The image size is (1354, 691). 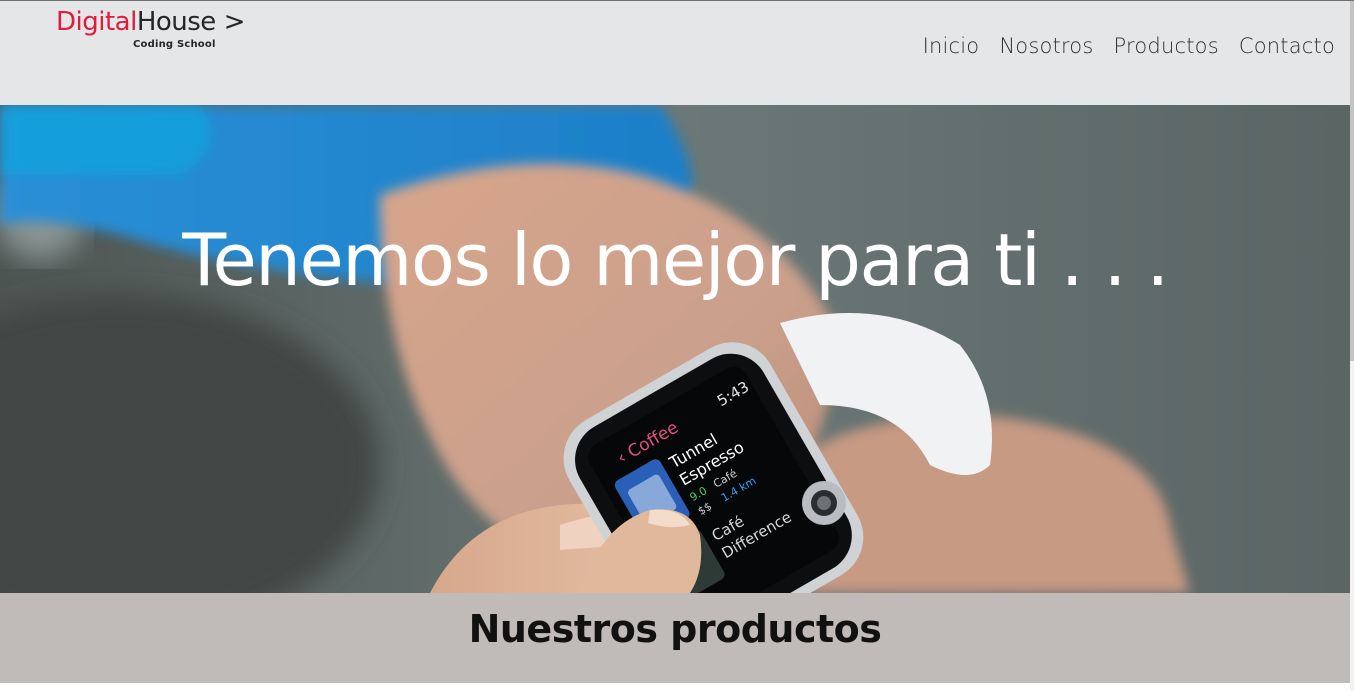 What do you see at coordinates (1287, 46) in the screenshot?
I see `nav-link-contacto: Contacto` at bounding box center [1287, 46].